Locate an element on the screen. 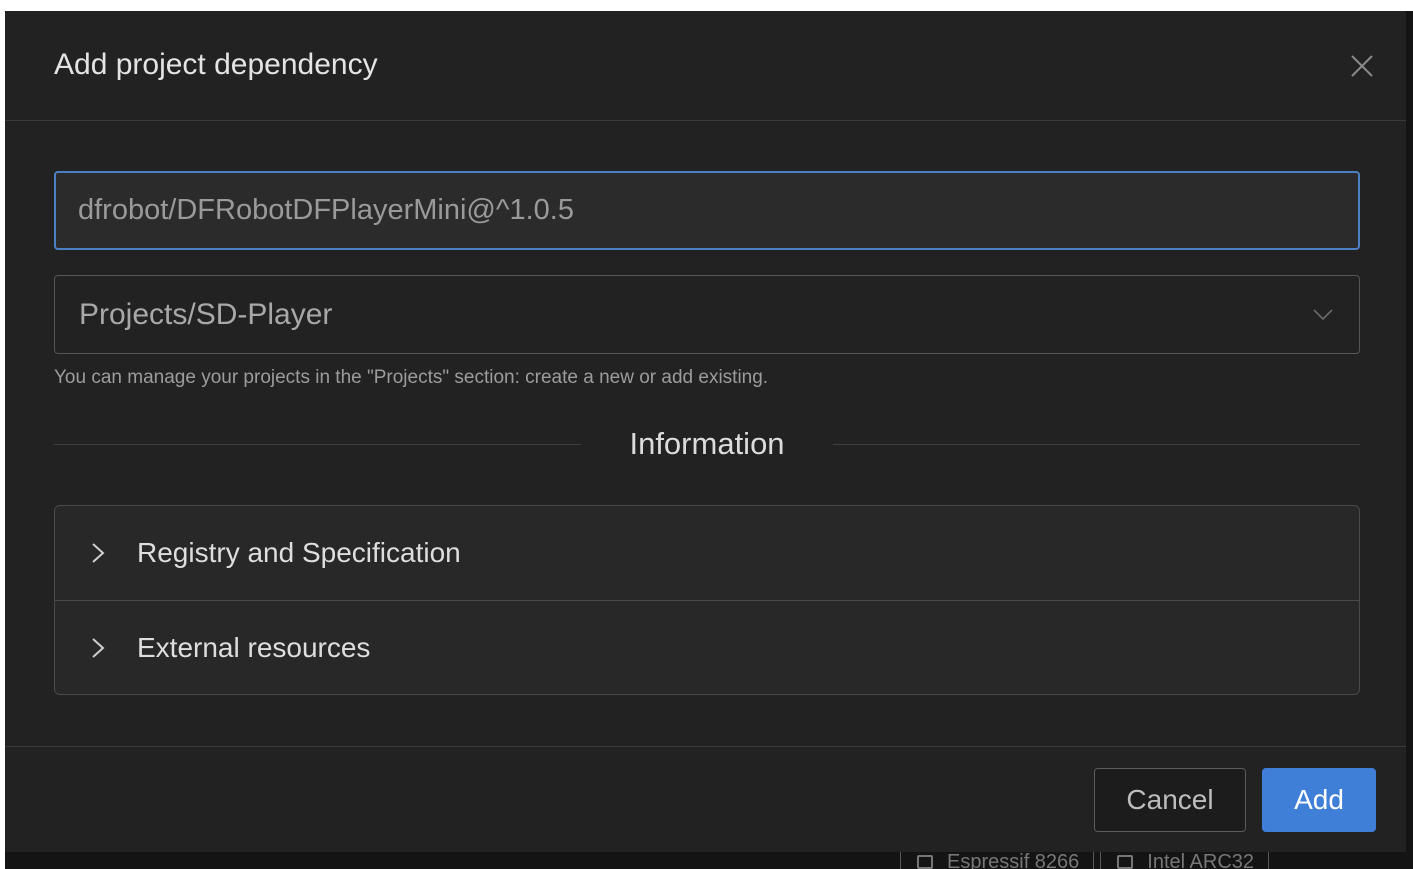  collapse-item-external-resources: External resources is located at coordinates (707, 647).